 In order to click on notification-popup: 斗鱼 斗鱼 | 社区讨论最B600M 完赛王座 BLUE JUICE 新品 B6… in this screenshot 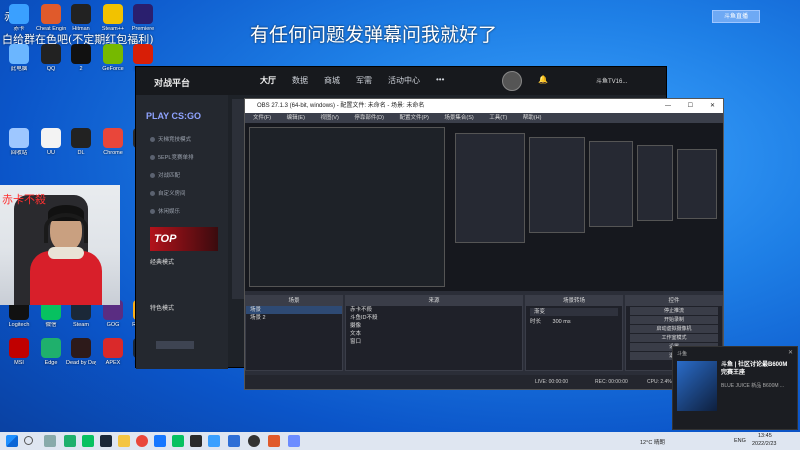, I will do `click(735, 388)`.